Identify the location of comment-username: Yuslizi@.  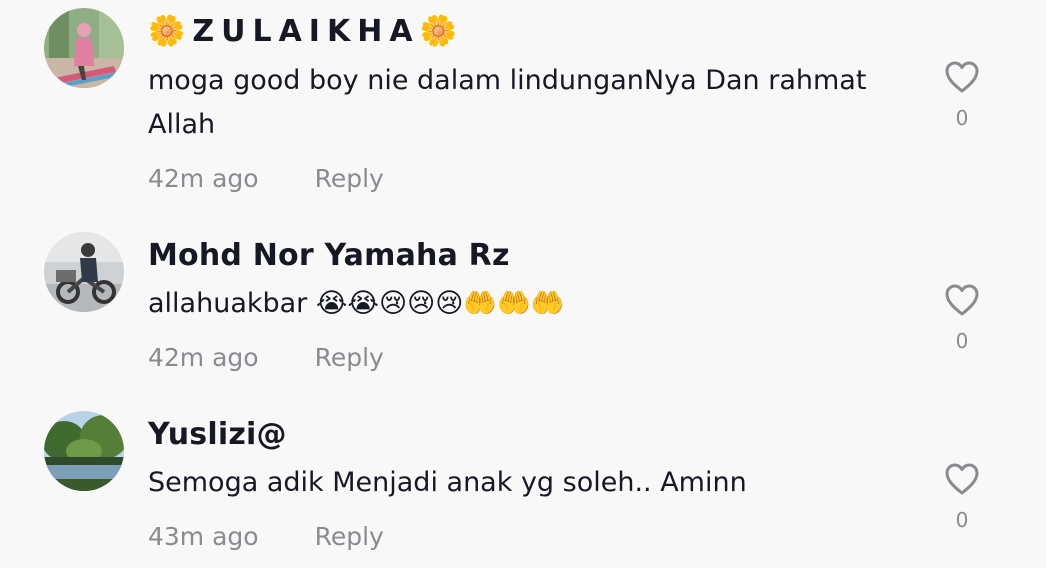
(217, 435).